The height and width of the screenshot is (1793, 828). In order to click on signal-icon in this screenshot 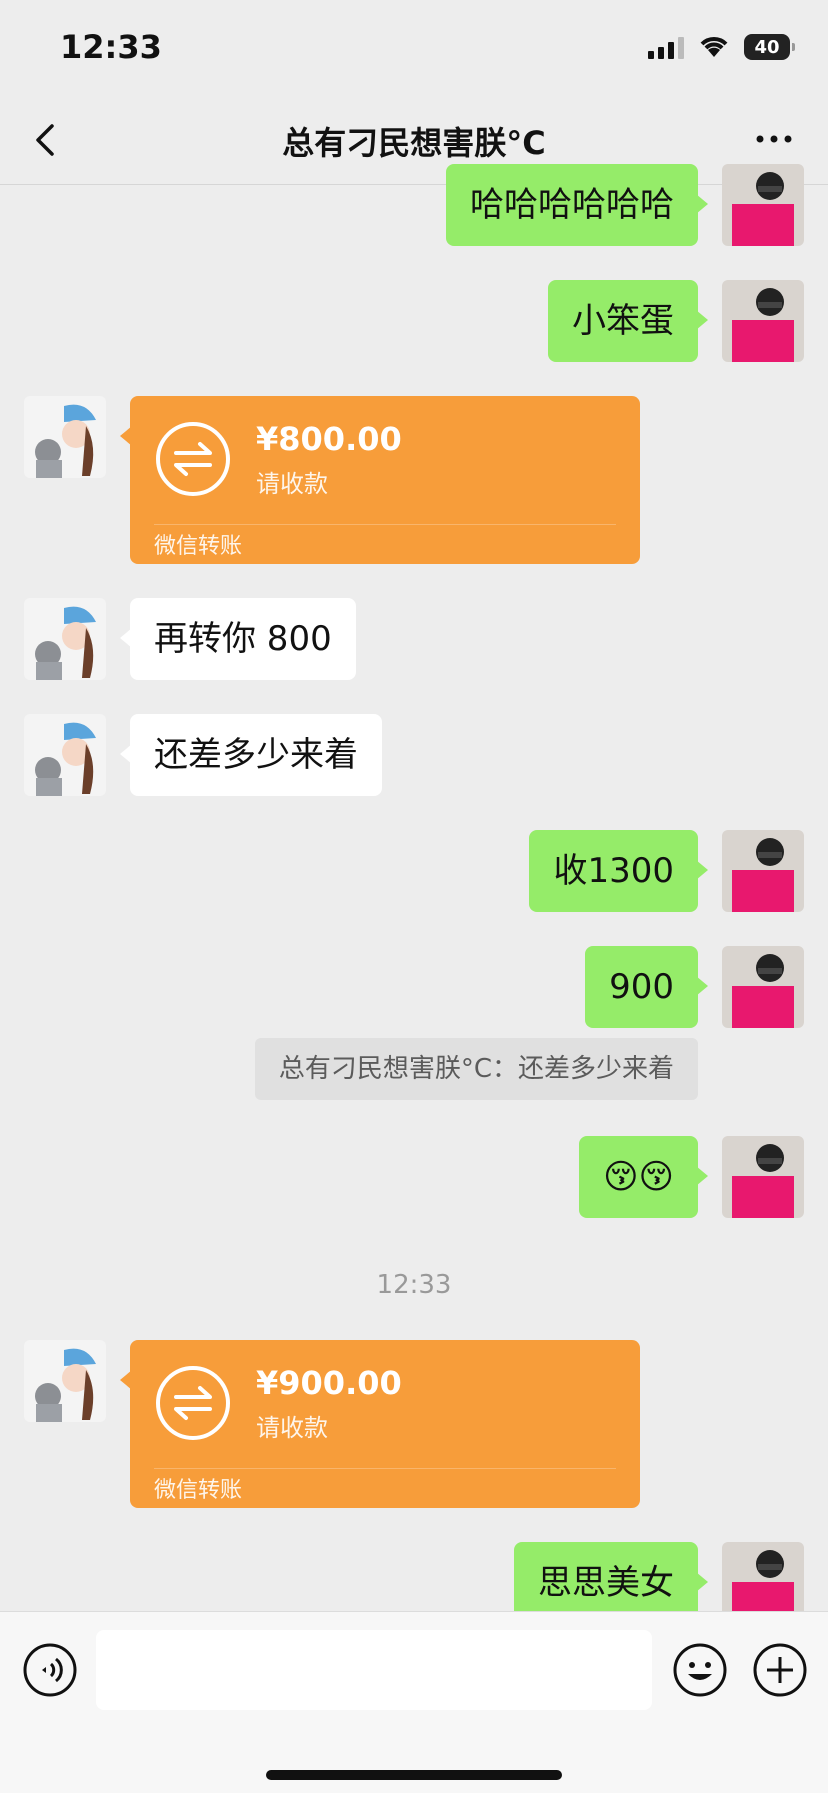, I will do `click(666, 47)`.